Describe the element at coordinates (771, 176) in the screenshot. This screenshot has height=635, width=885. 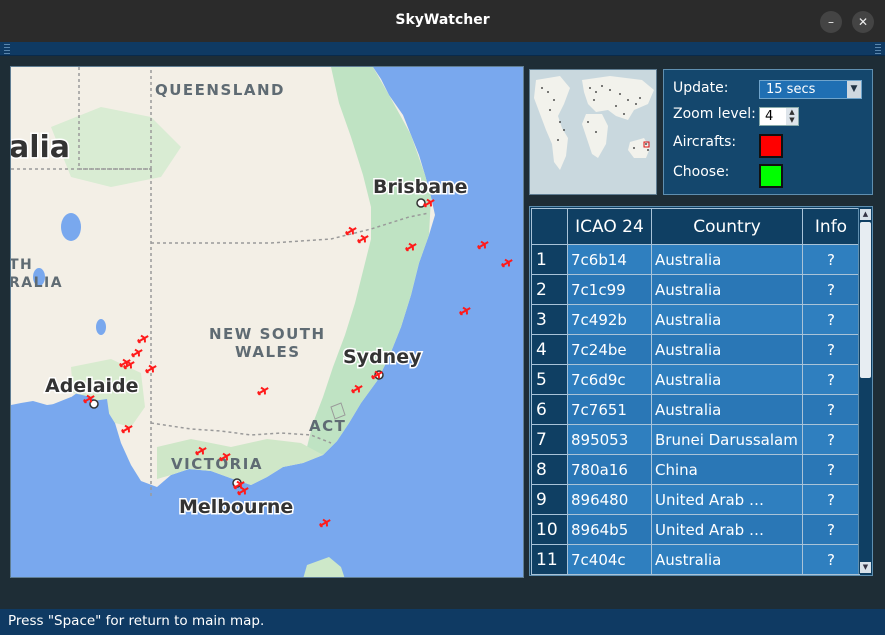
I see `choose-color-swatch` at that location.